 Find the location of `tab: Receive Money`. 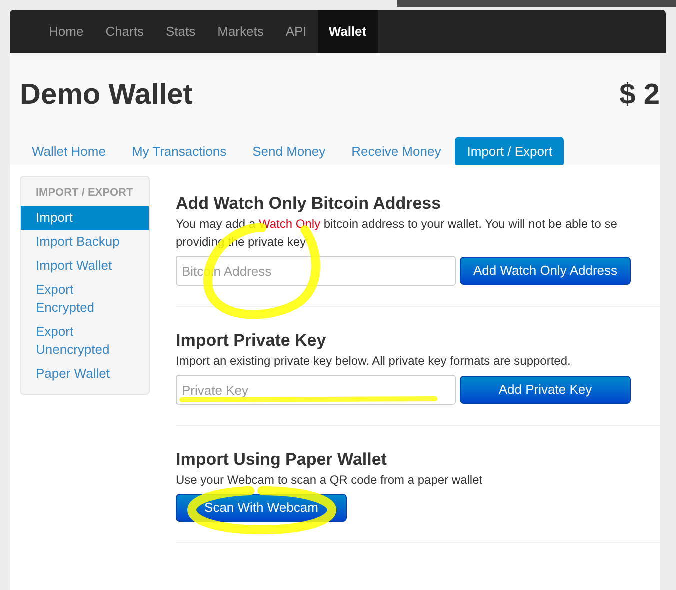

tab: Receive Money is located at coordinates (397, 152).